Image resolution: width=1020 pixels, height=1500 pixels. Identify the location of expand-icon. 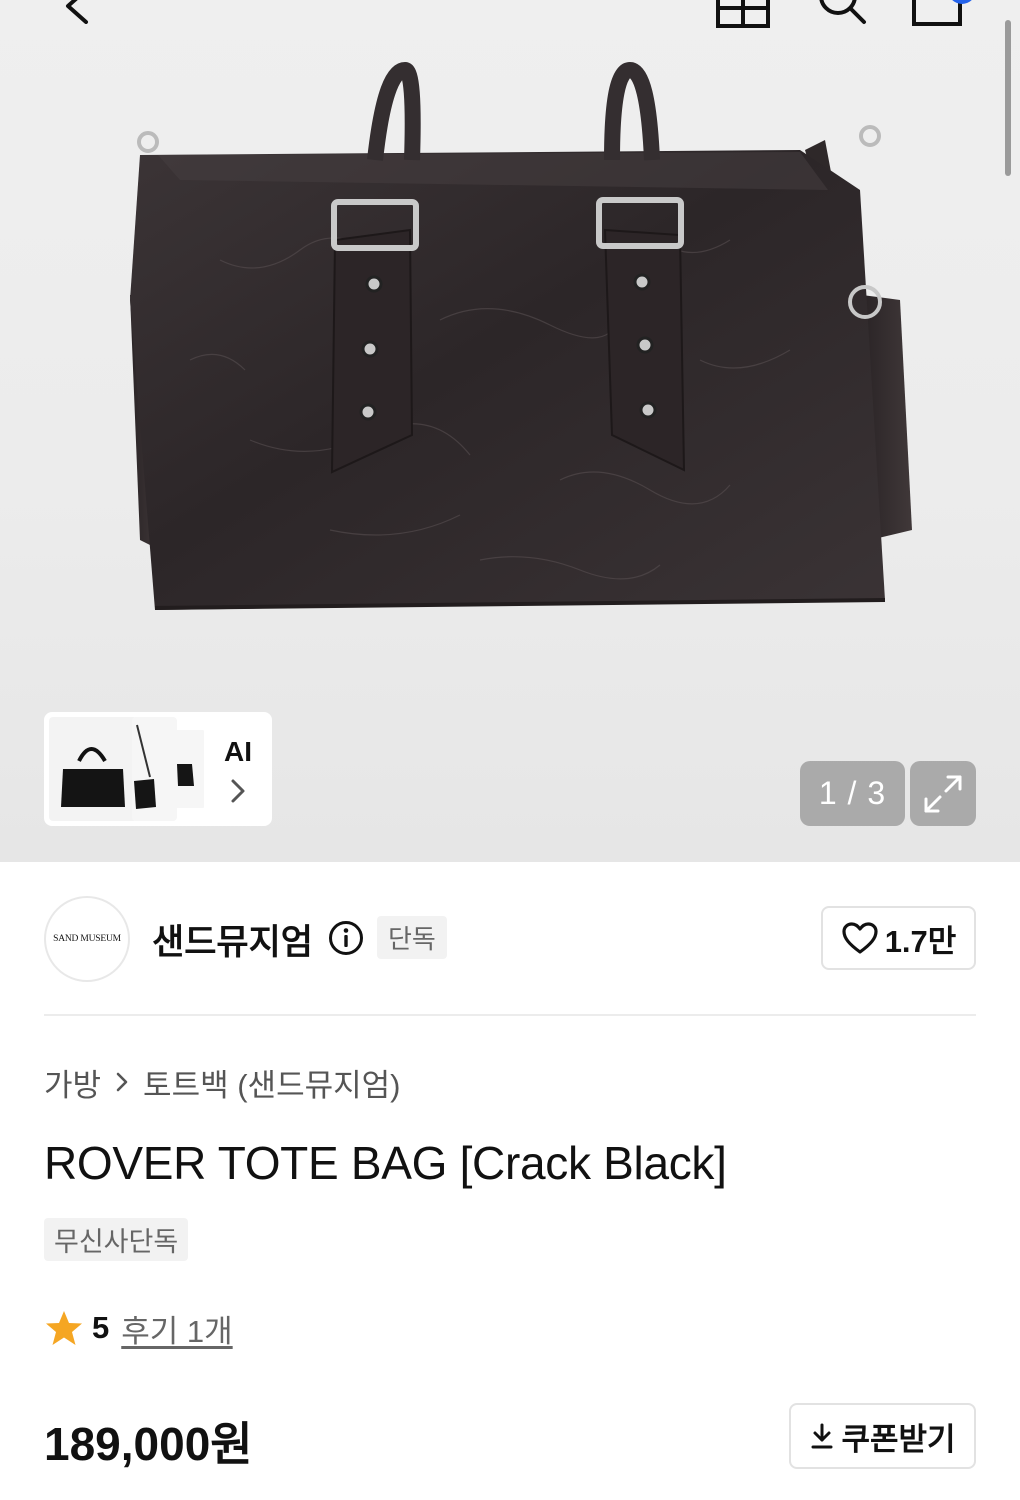
(943, 793).